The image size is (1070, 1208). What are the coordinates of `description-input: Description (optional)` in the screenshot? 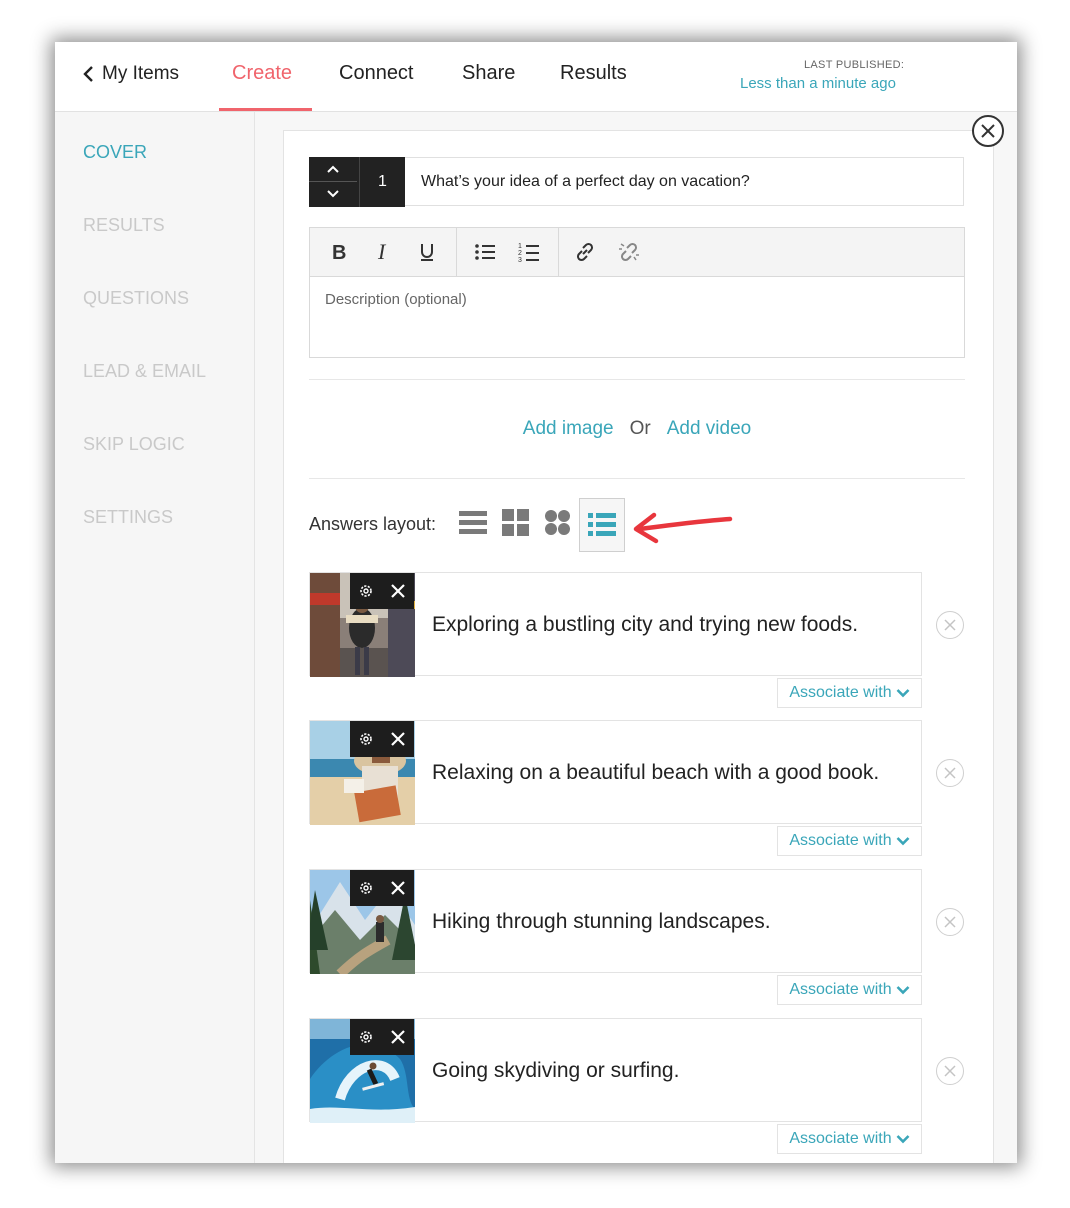 It's located at (637, 317).